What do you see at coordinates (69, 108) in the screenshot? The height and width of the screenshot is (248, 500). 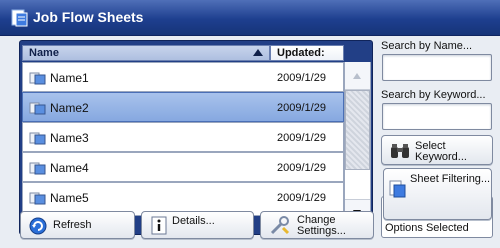 I see `row-name: Name2` at bounding box center [69, 108].